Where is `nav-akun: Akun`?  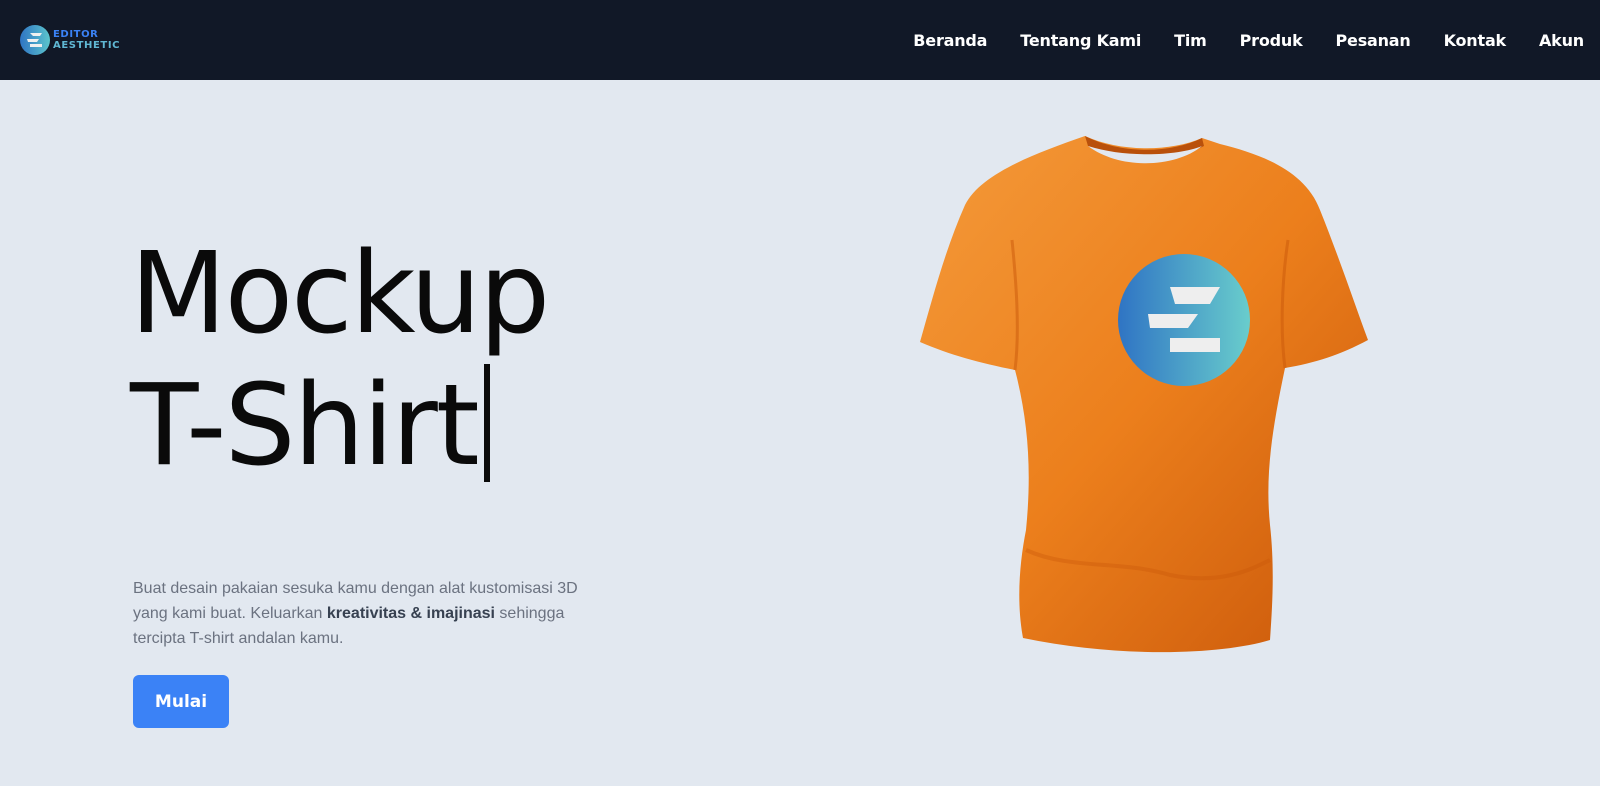
nav-akun: Akun is located at coordinates (1561, 40).